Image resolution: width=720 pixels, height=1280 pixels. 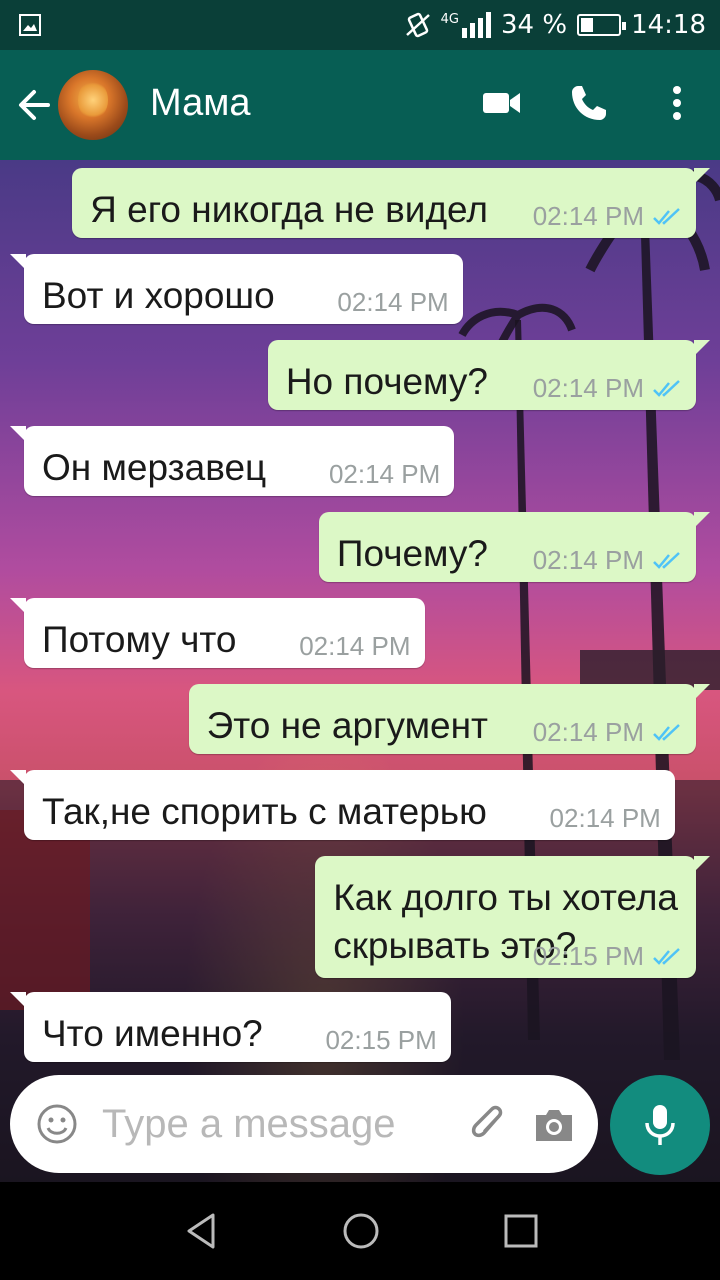 I want to click on contact-name: Мама, so click(x=200, y=103).